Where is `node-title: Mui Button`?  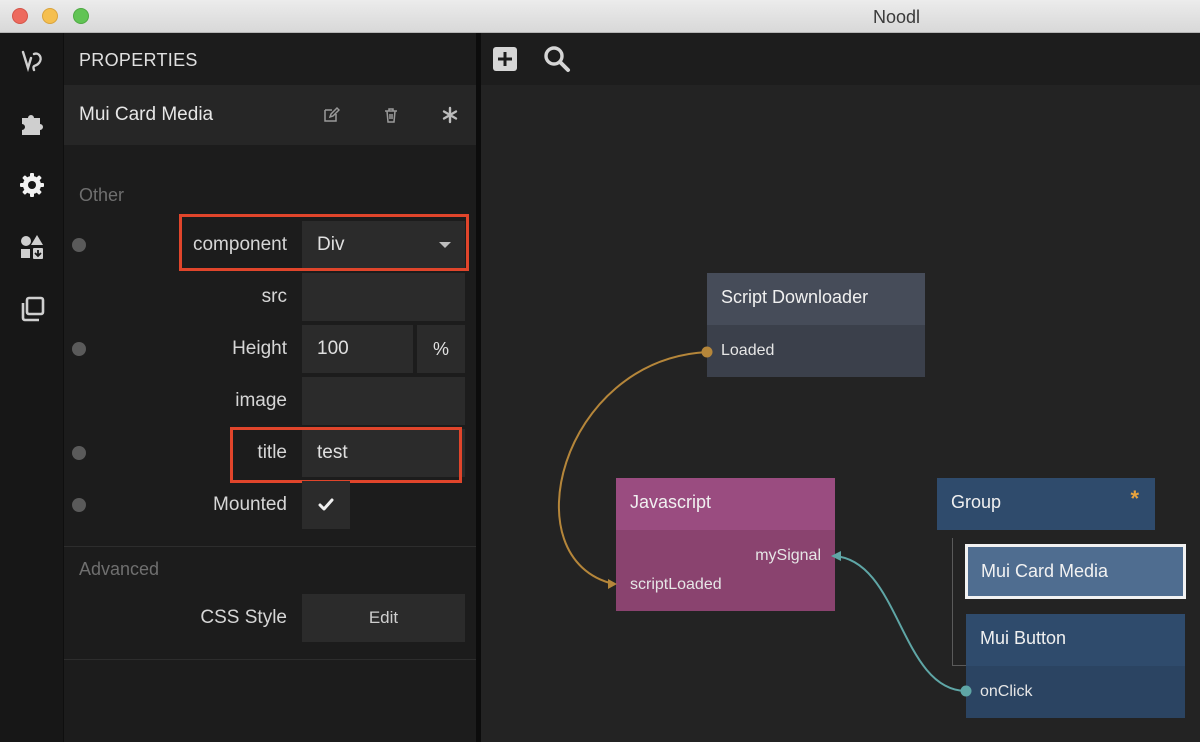 node-title: Mui Button is located at coordinates (1023, 638).